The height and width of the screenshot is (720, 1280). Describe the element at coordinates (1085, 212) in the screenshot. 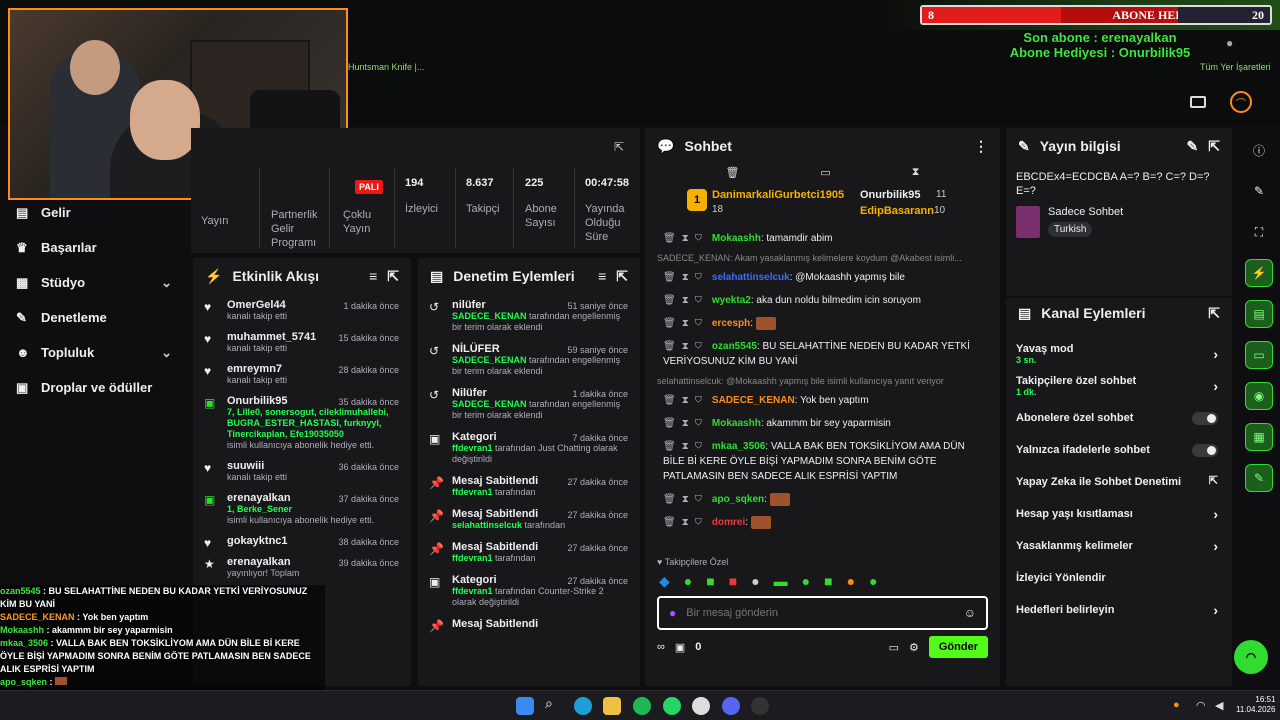

I see `category-name: Sadece Sohbet` at that location.